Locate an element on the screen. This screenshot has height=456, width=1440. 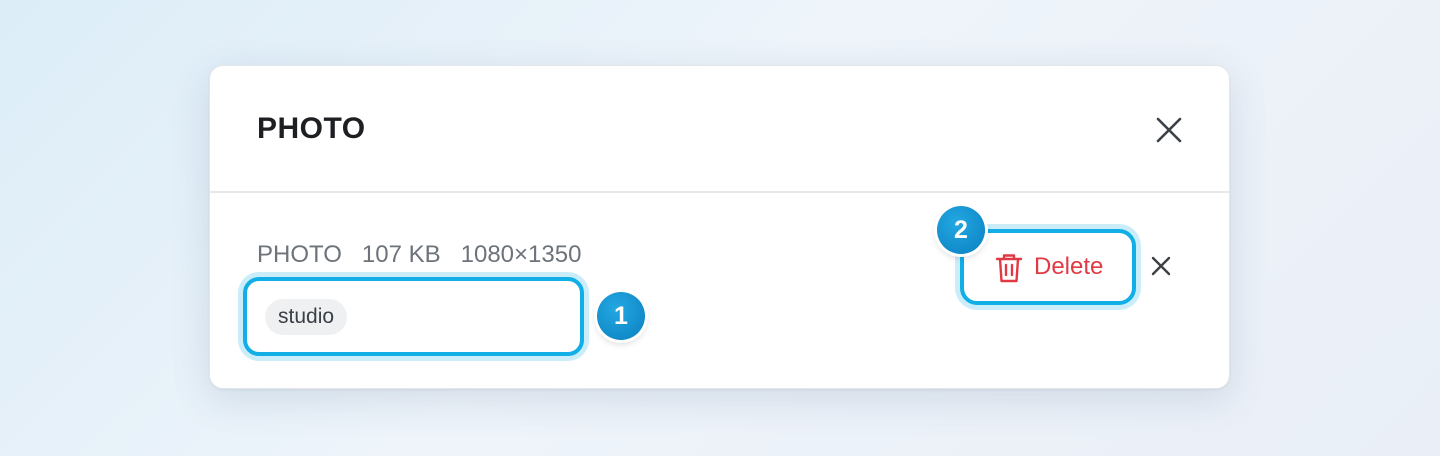
file-meta: PHOTO 107 KB 1080×1350 is located at coordinates (429, 255).